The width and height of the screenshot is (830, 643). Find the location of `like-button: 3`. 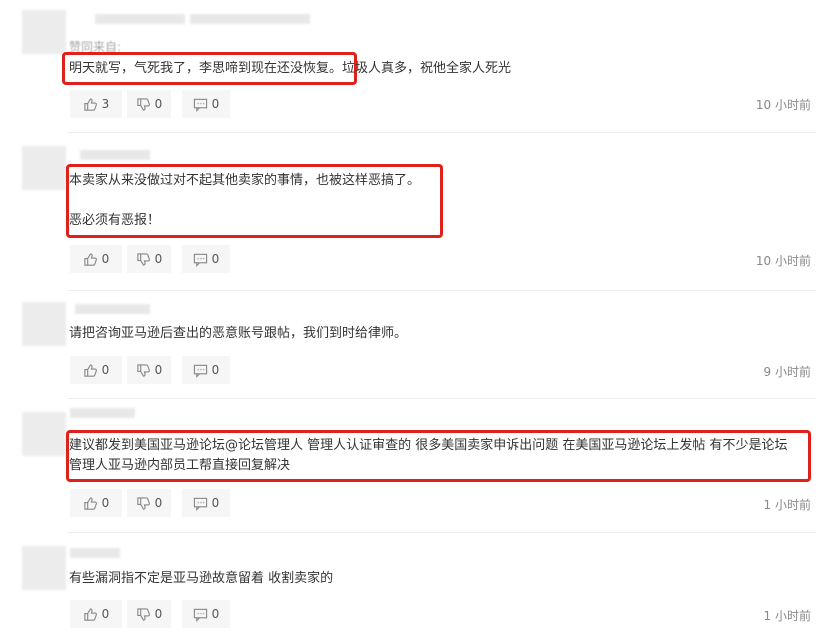

like-button: 3 is located at coordinates (96, 104).